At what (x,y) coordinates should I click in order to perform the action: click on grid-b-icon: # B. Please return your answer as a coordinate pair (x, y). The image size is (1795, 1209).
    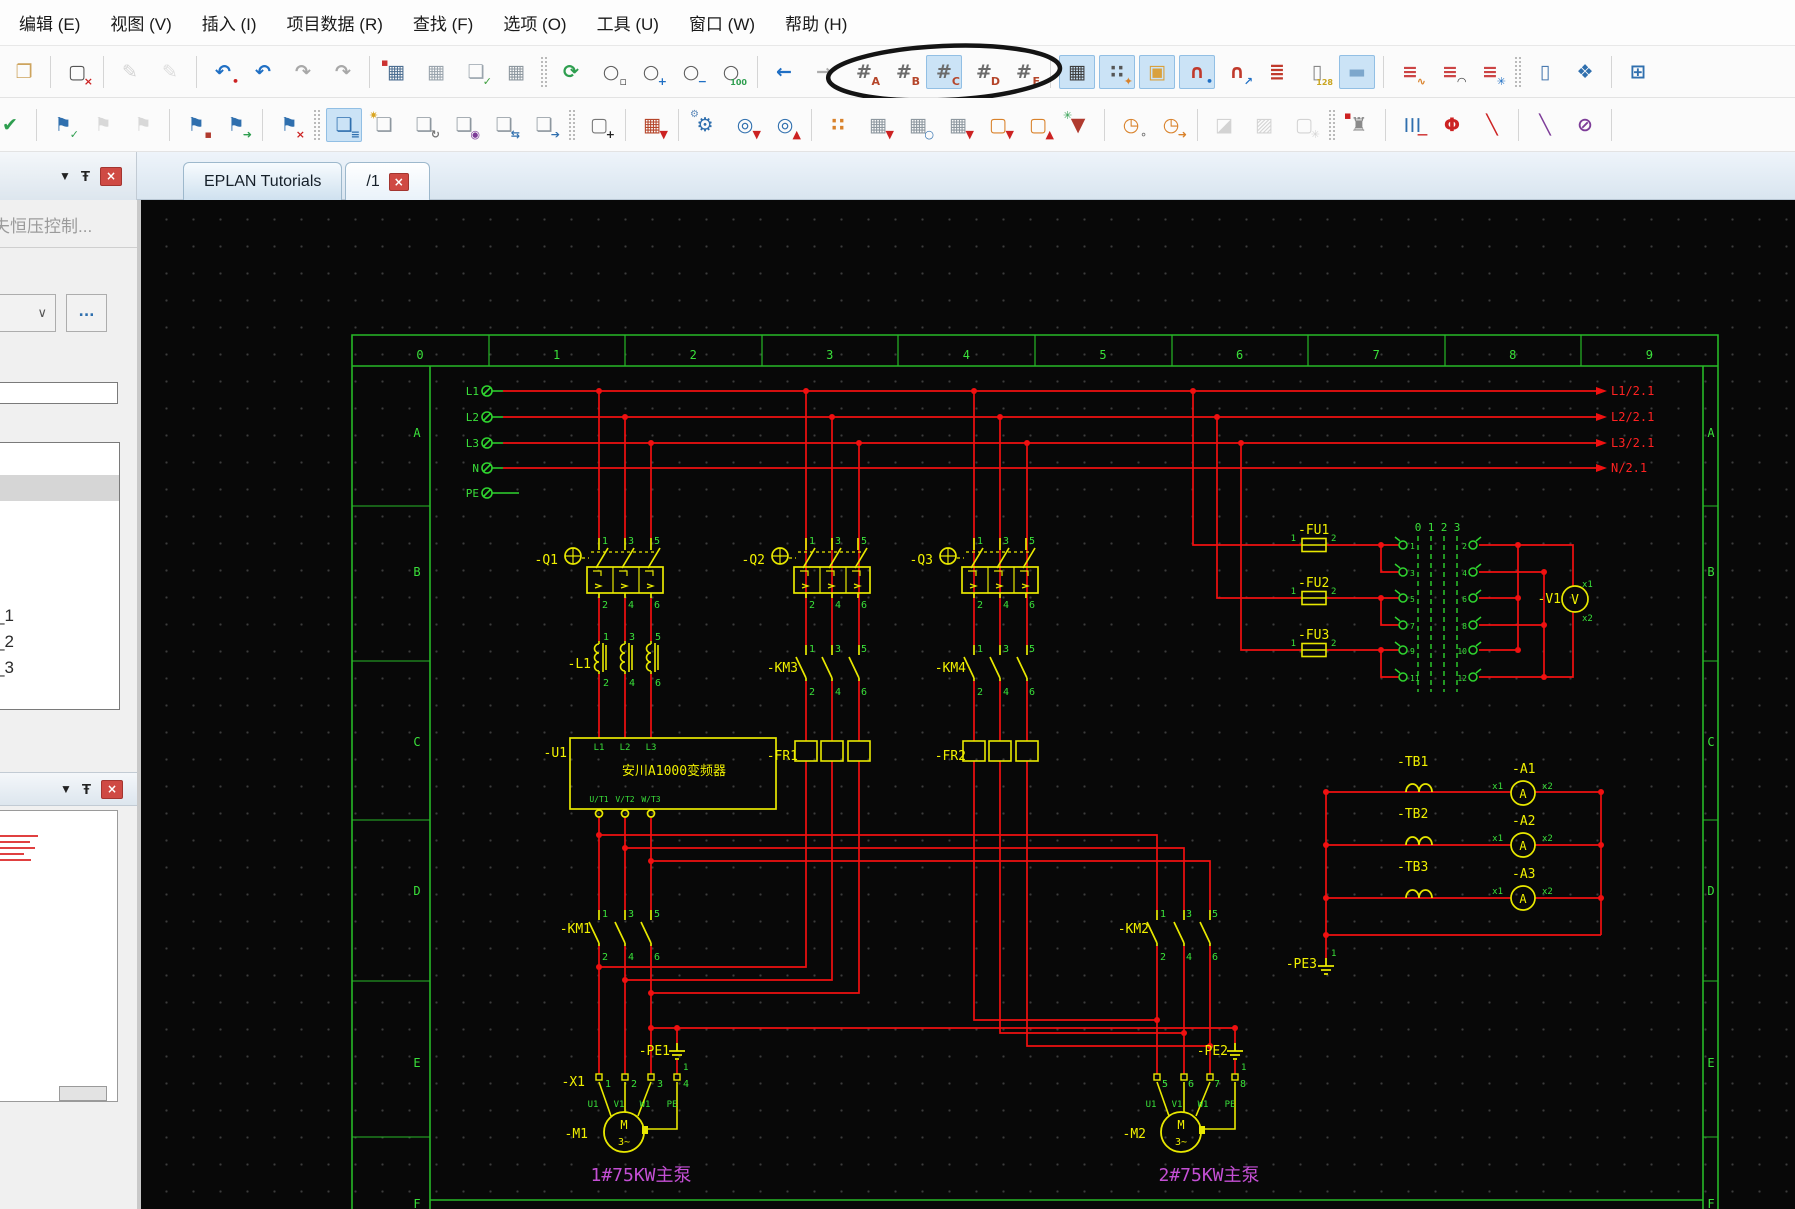
    Looking at the image, I should click on (904, 72).